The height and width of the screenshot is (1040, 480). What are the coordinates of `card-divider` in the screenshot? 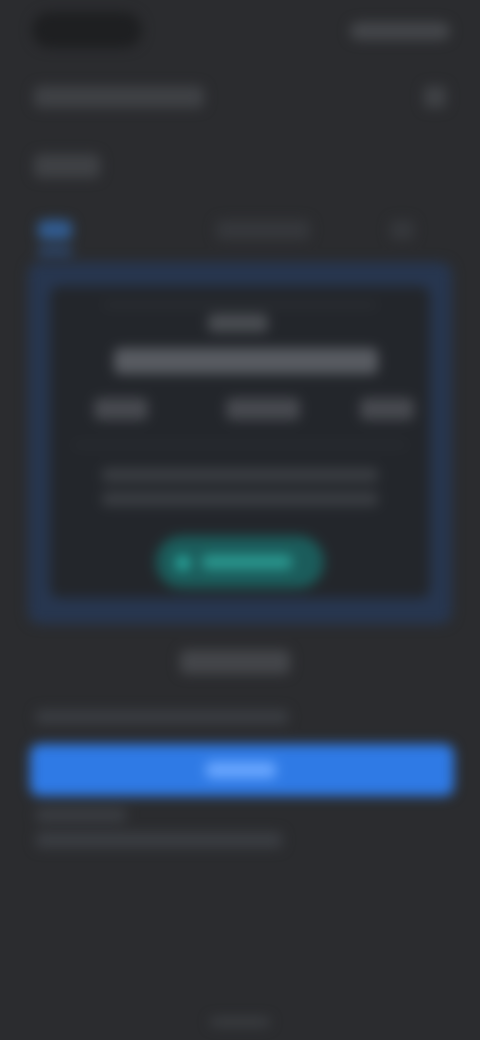 It's located at (240, 445).